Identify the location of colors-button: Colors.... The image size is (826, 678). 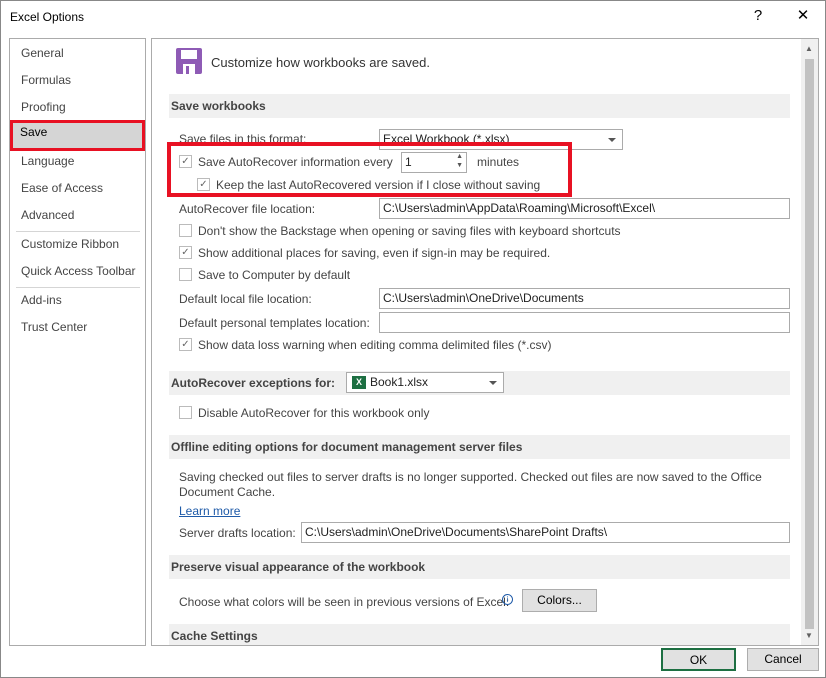
(559, 600).